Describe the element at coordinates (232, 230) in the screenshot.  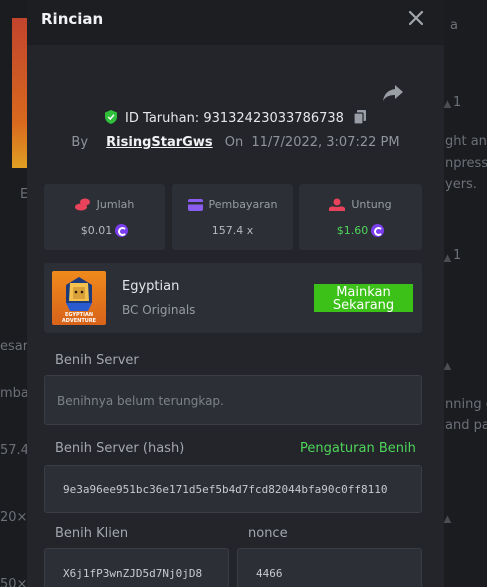
I see `stat-value: 157.4 x` at that location.